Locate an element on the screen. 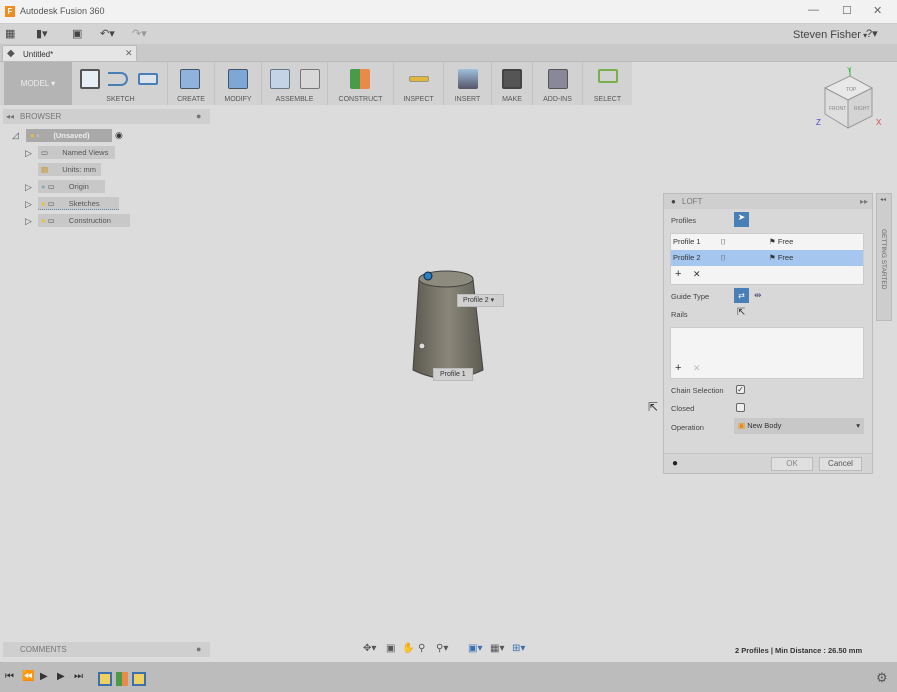 This screenshot has height=692, width=897. grid-settings-icon: ▦▾ is located at coordinates (497, 648).